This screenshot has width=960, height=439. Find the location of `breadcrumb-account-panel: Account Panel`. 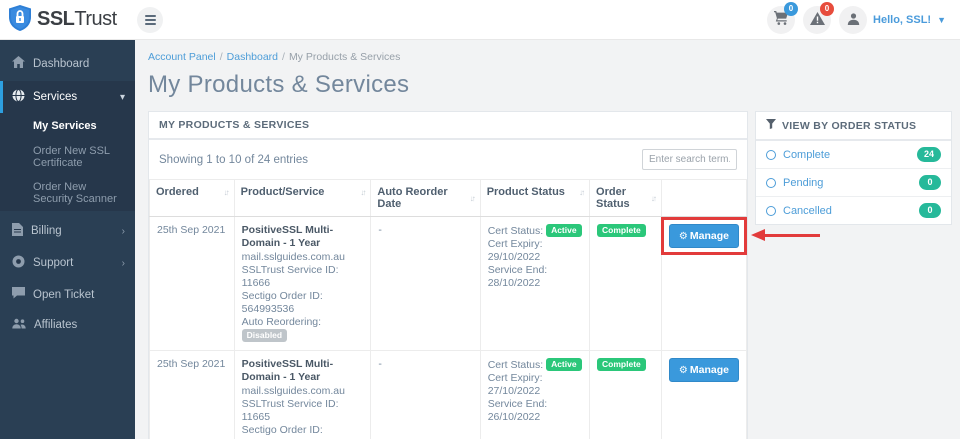

breadcrumb-account-panel: Account Panel is located at coordinates (182, 57).